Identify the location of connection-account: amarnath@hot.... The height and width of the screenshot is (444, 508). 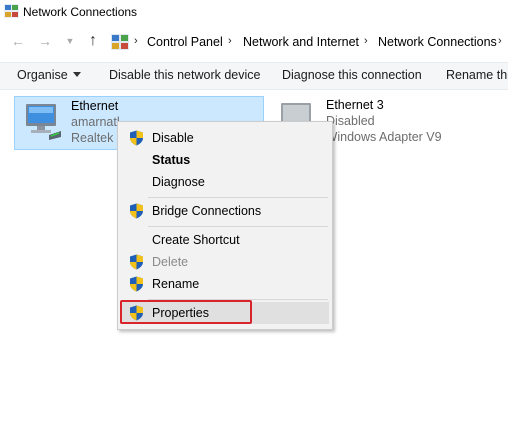
(95, 122).